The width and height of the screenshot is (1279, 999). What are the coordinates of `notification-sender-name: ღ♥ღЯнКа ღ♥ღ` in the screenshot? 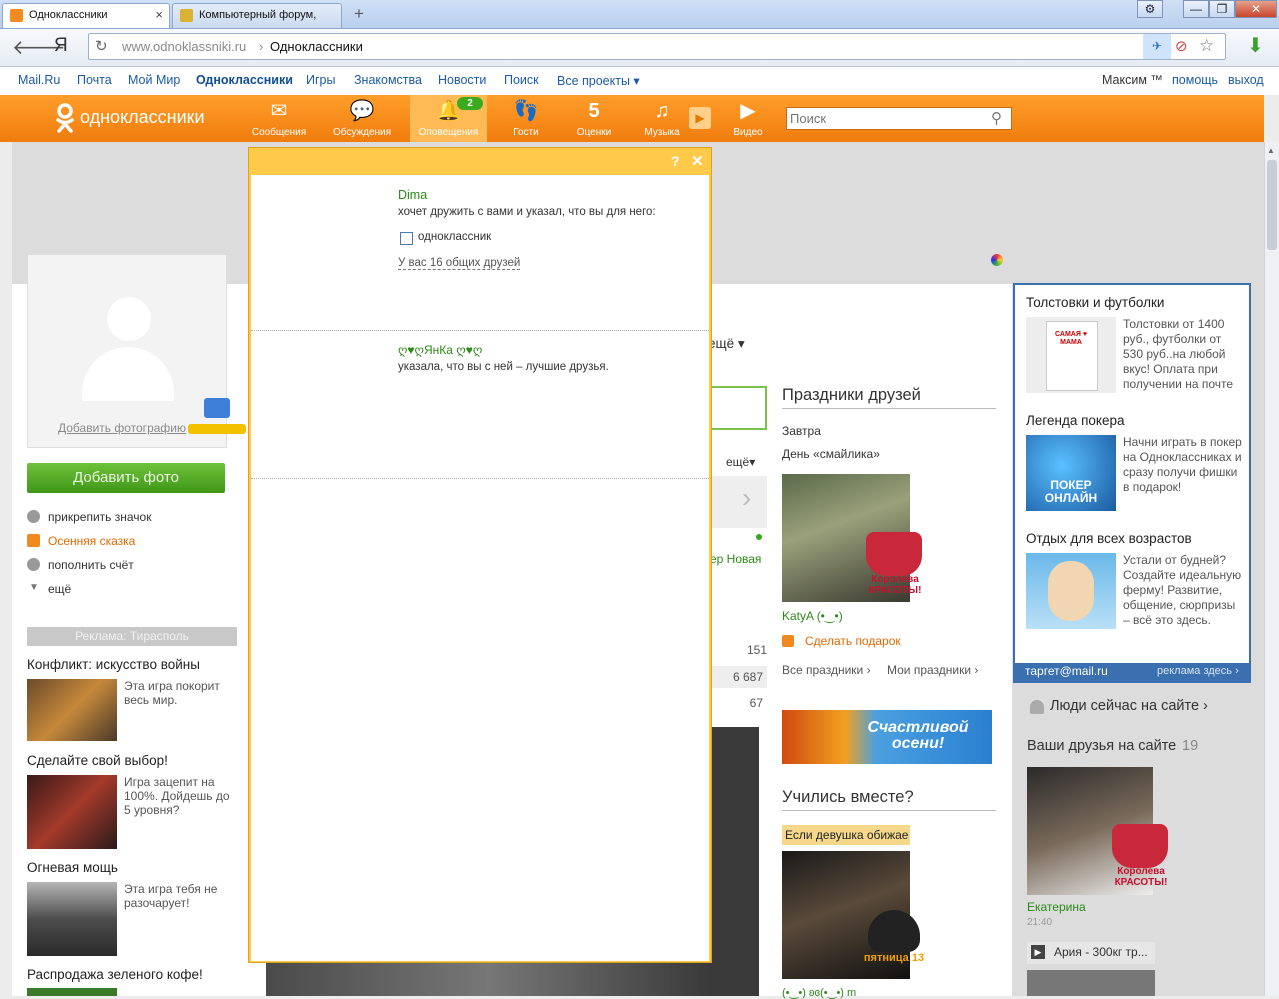 It's located at (440, 350).